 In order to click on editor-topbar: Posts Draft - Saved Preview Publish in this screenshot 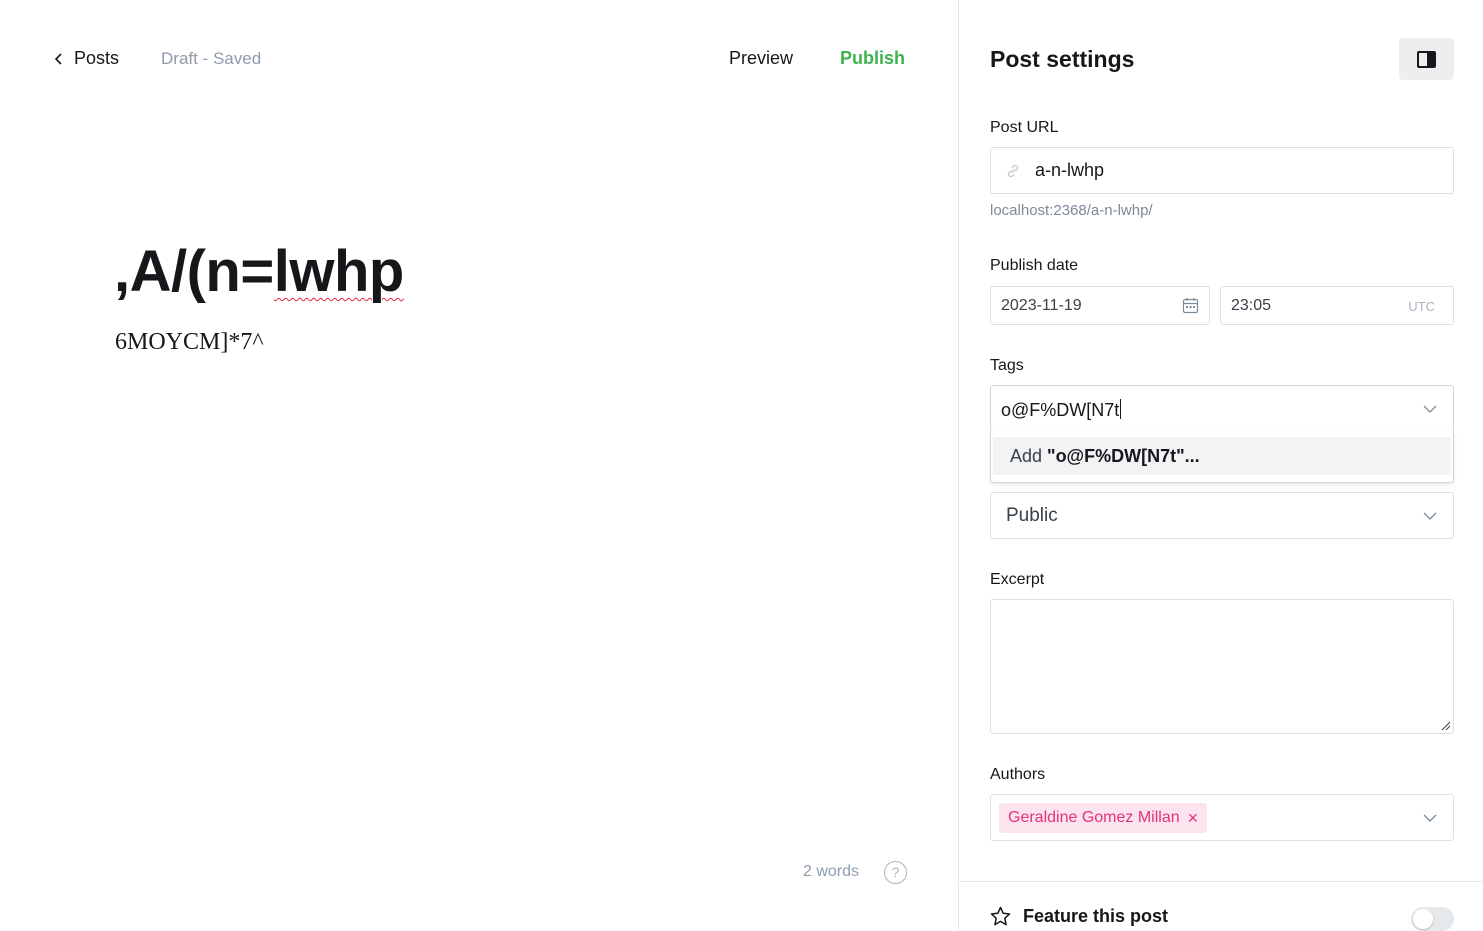, I will do `click(479, 59)`.